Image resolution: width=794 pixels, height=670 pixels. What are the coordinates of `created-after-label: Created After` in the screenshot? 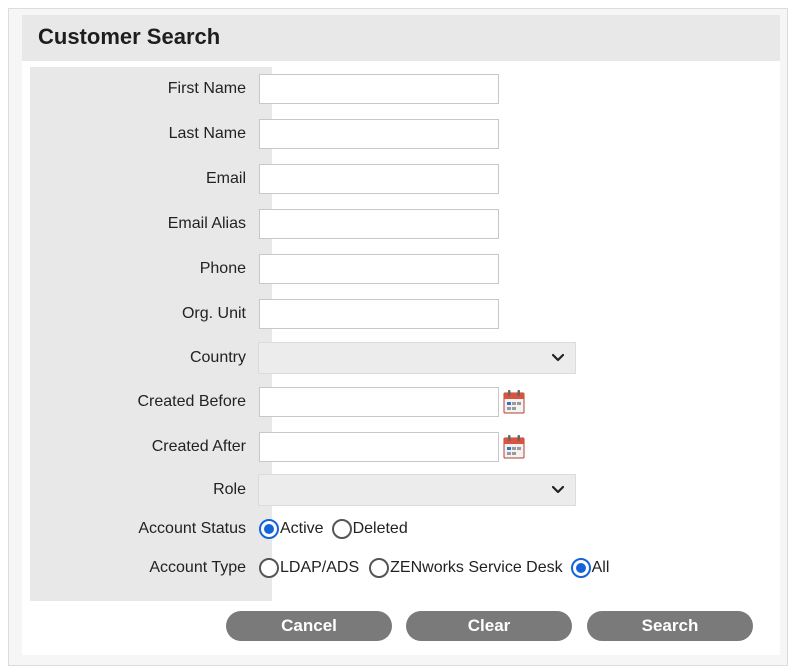 It's located at (198, 446).